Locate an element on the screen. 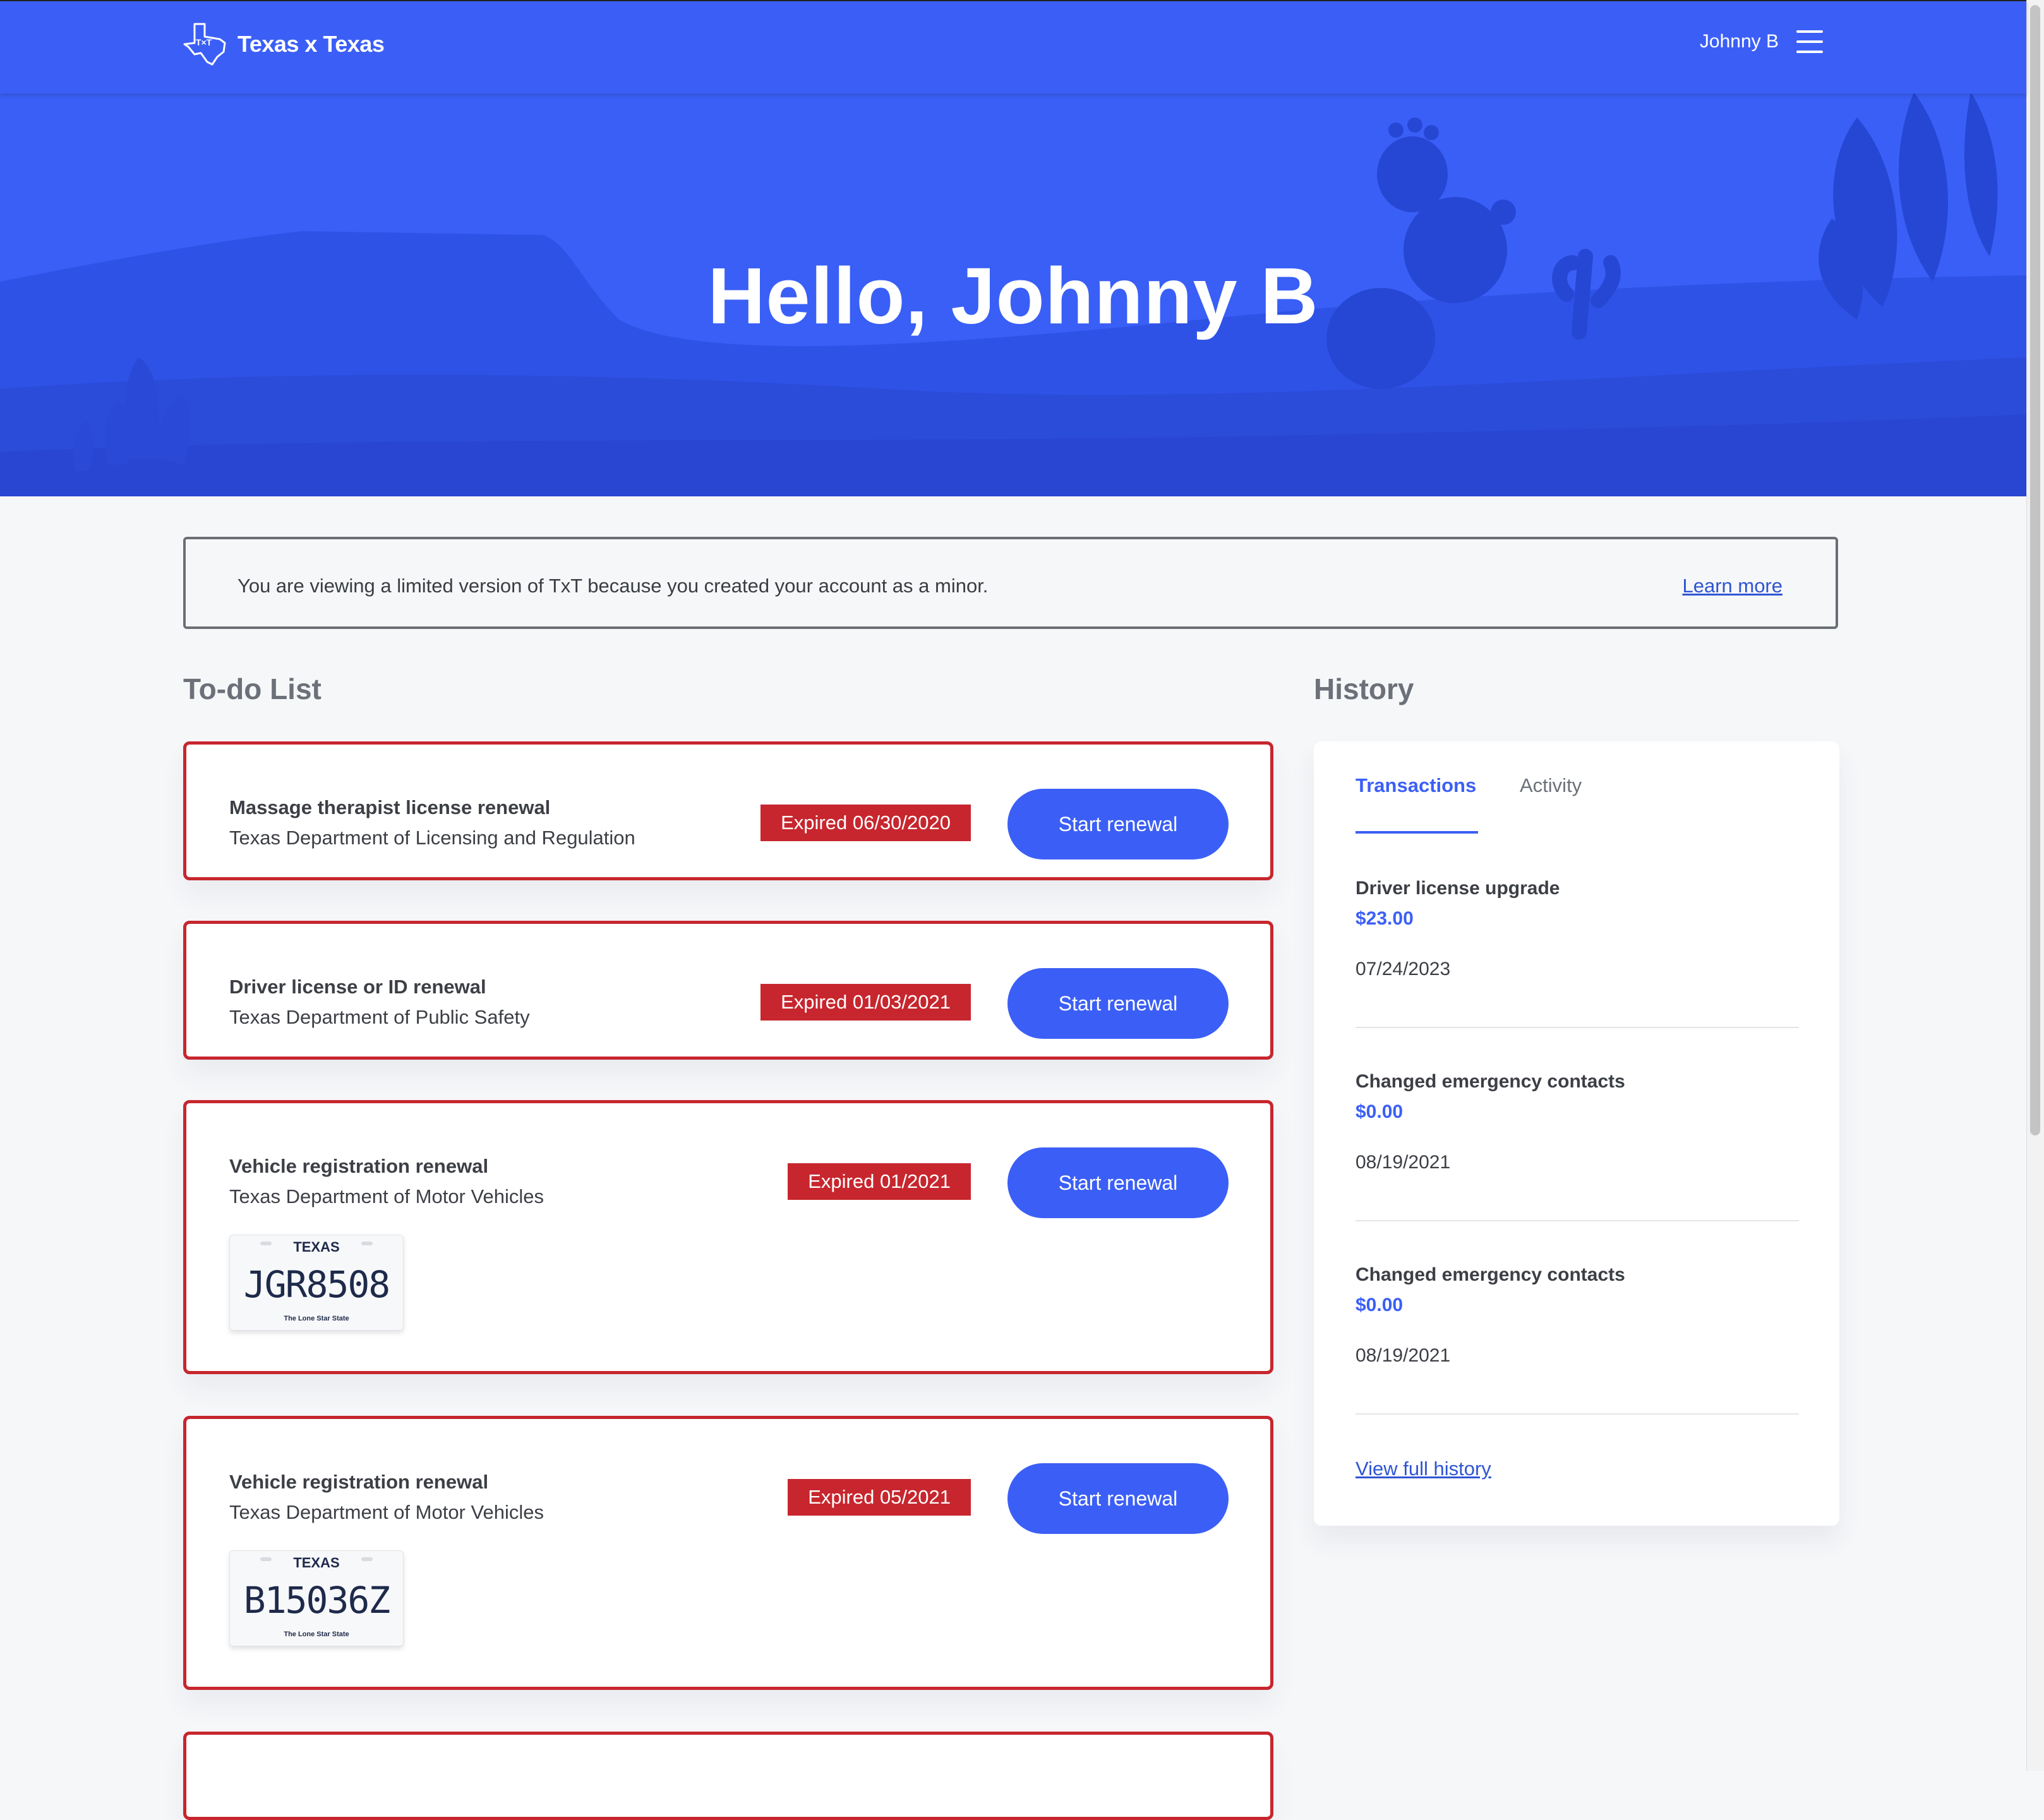  todo-item-title: Massage therapist license renewal is located at coordinates (390, 807).